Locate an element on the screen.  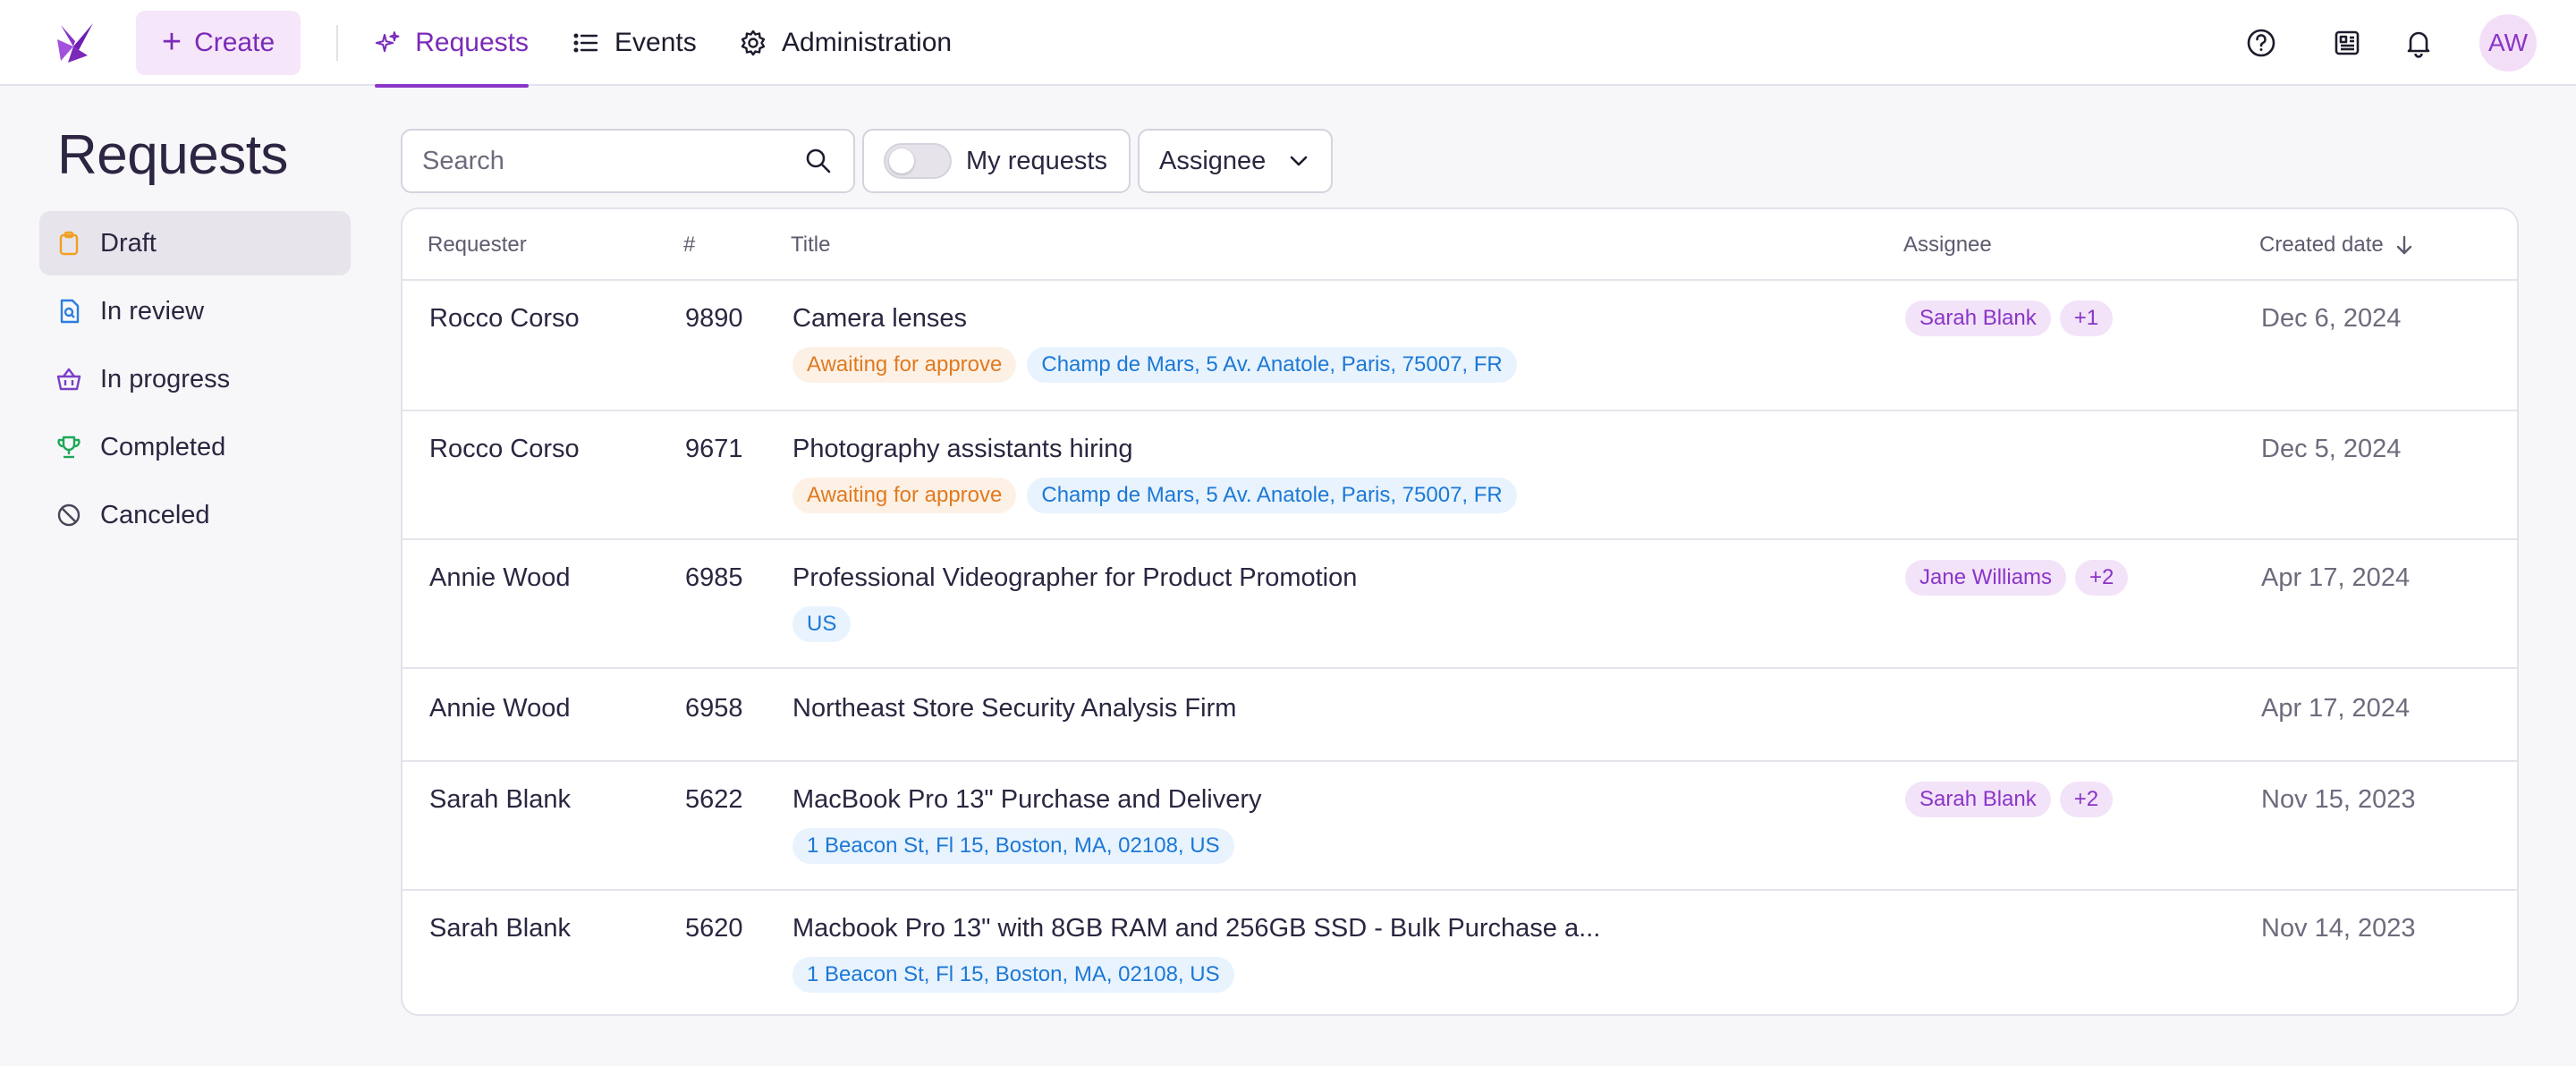
assignee-list: Sarah Blank +2 is located at coordinates (2009, 799).